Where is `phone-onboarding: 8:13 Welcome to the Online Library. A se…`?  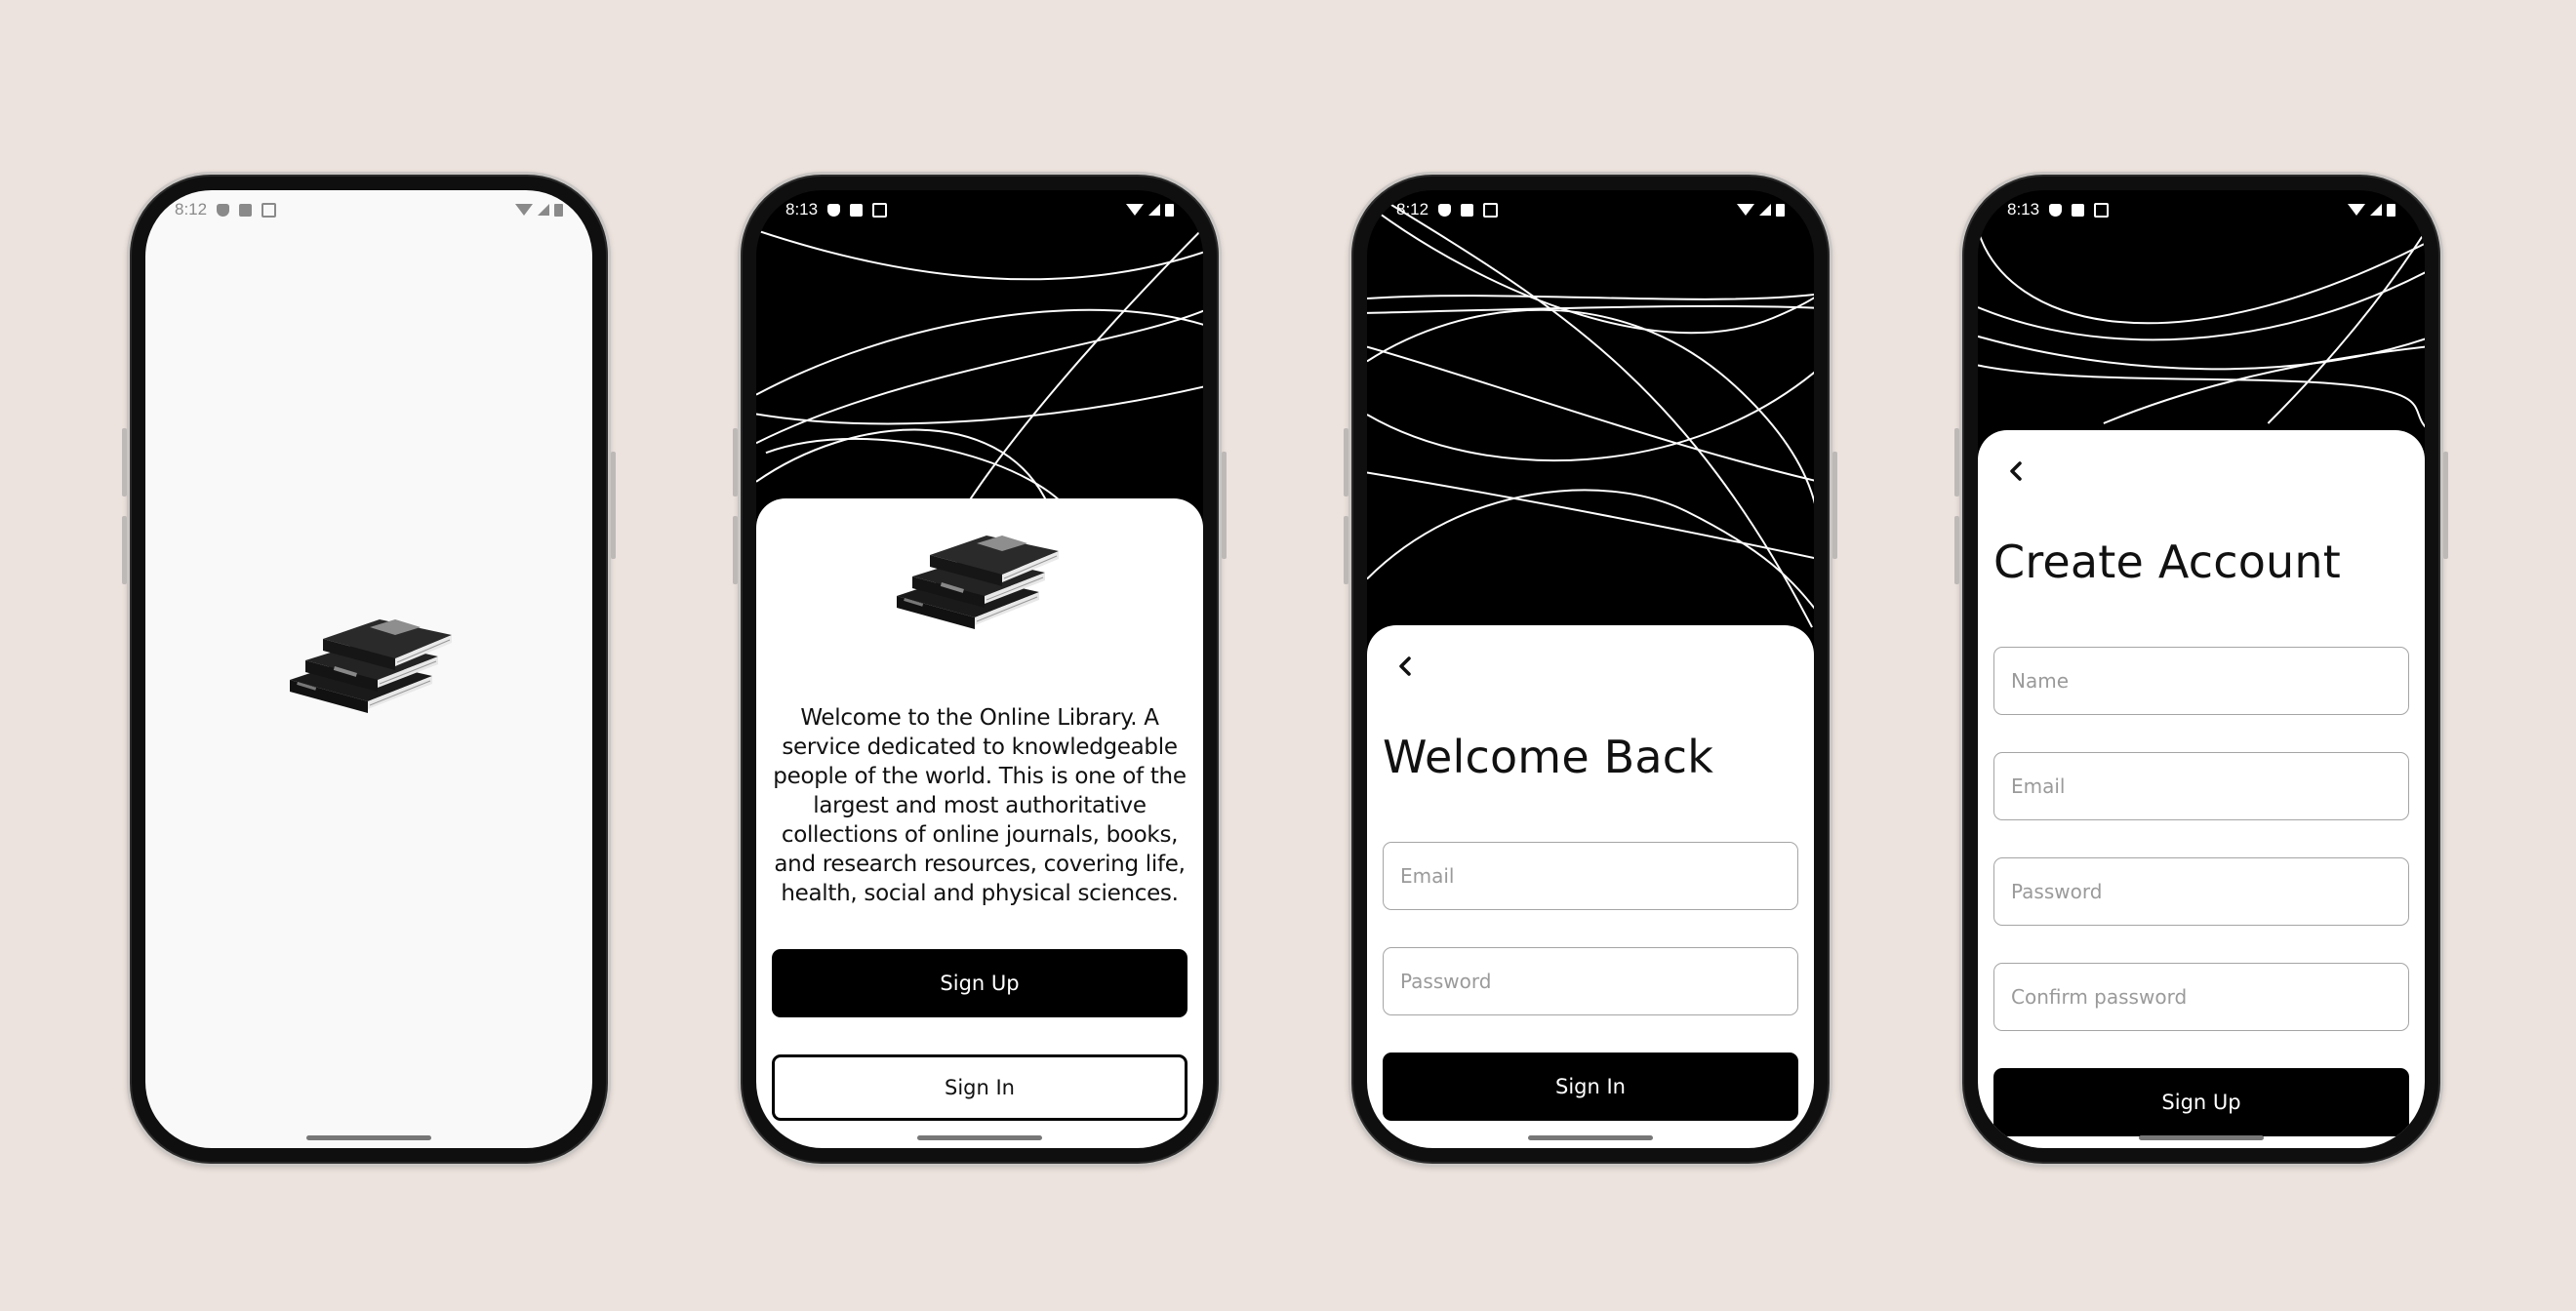
phone-onboarding: 8:13 Welcome to the Online Library. A se… is located at coordinates (980, 669).